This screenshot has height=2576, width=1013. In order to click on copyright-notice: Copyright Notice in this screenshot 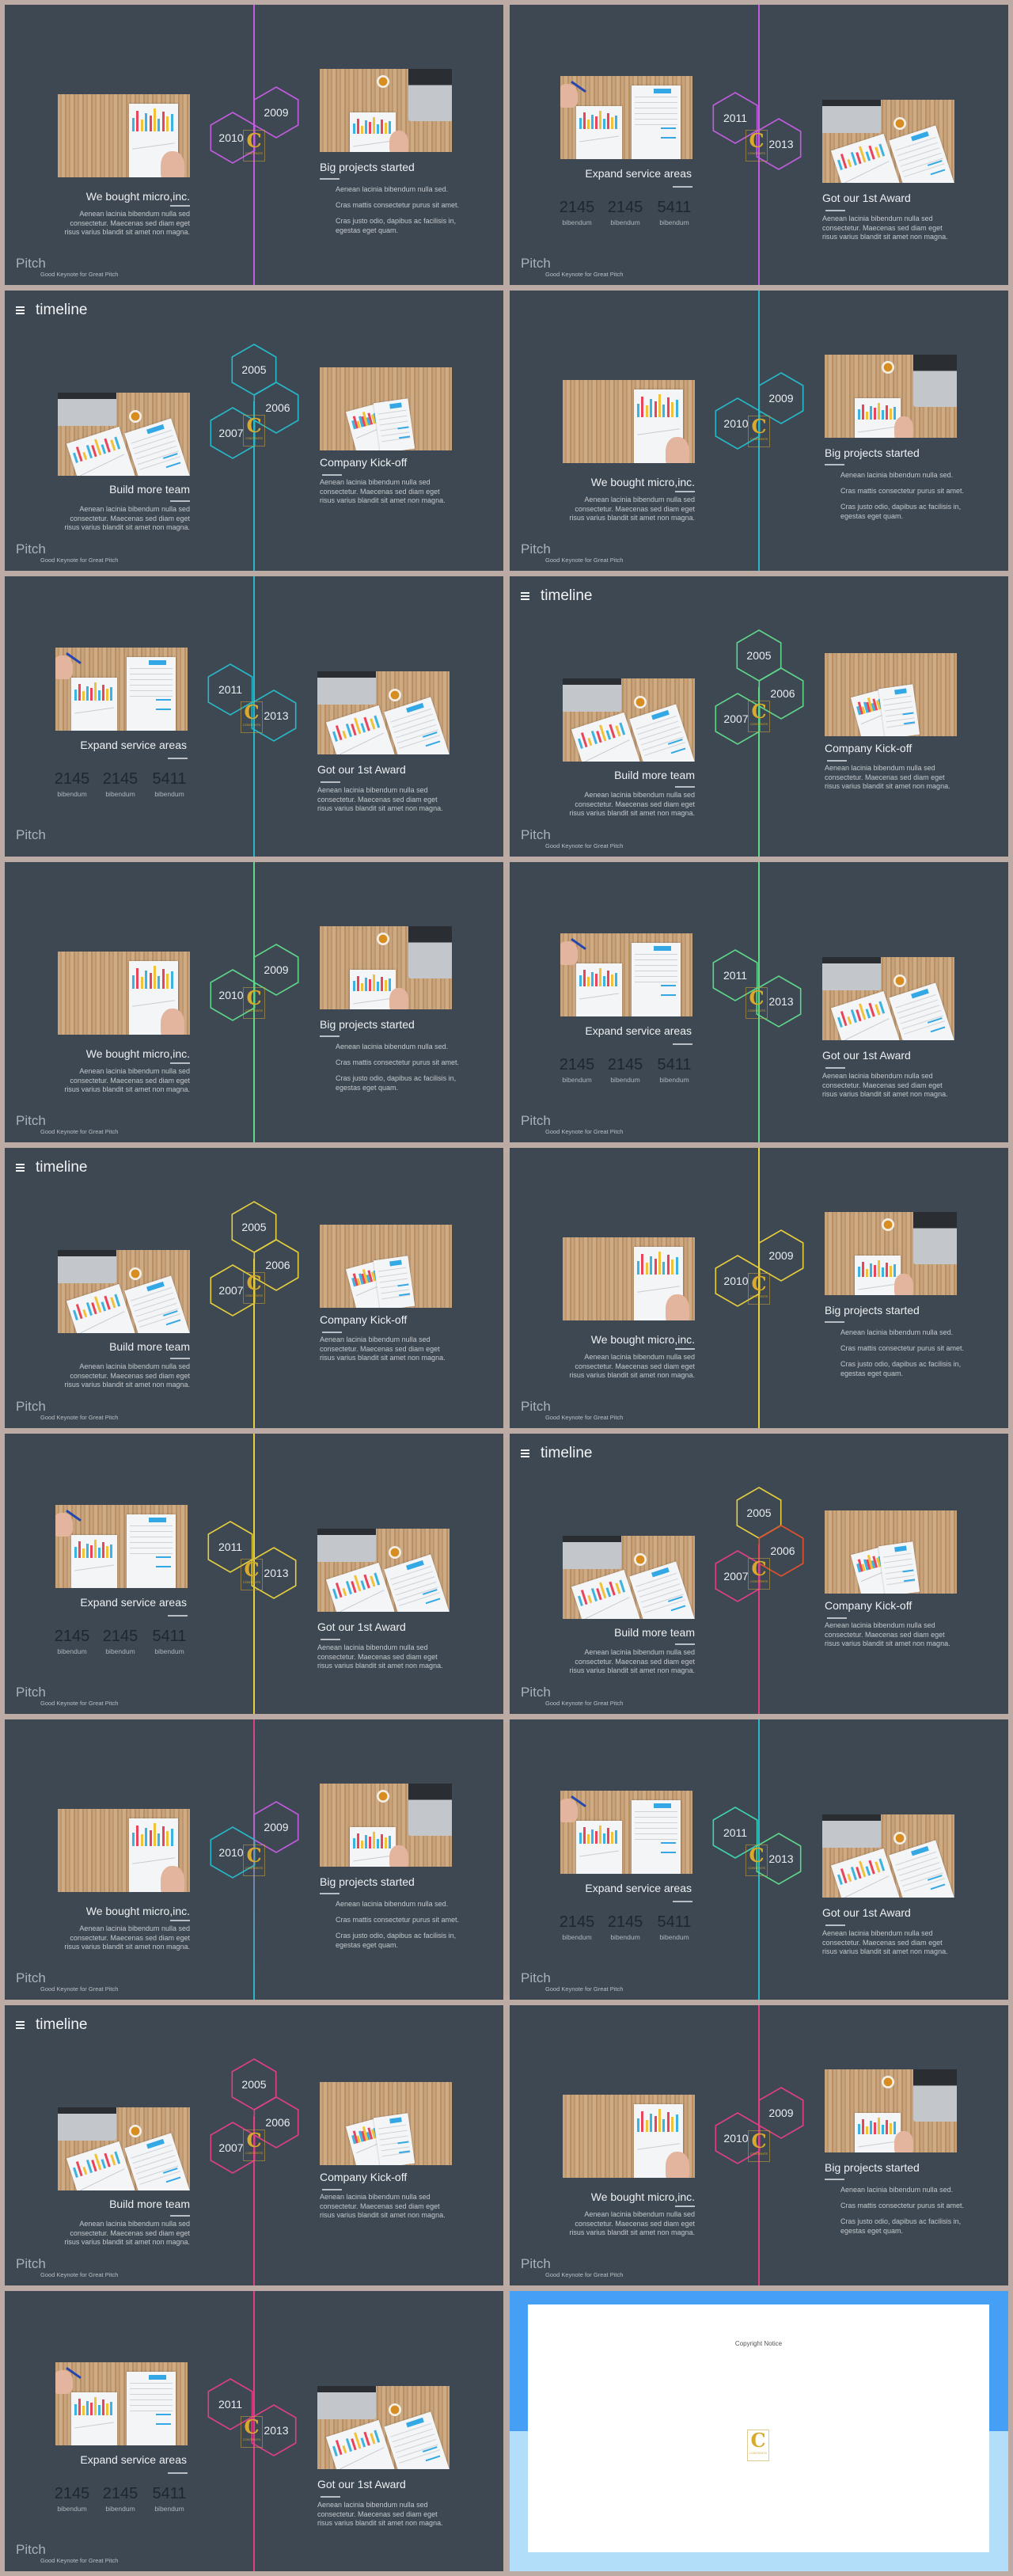, I will do `click(758, 2343)`.